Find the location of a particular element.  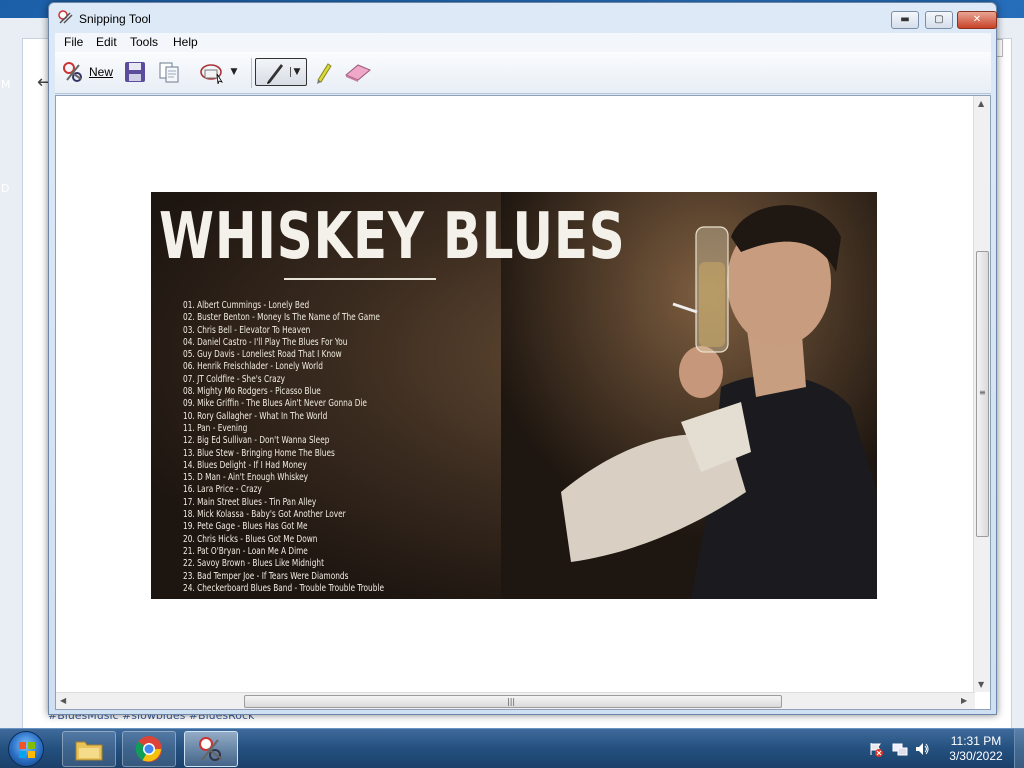

network-icon is located at coordinates (900, 749).